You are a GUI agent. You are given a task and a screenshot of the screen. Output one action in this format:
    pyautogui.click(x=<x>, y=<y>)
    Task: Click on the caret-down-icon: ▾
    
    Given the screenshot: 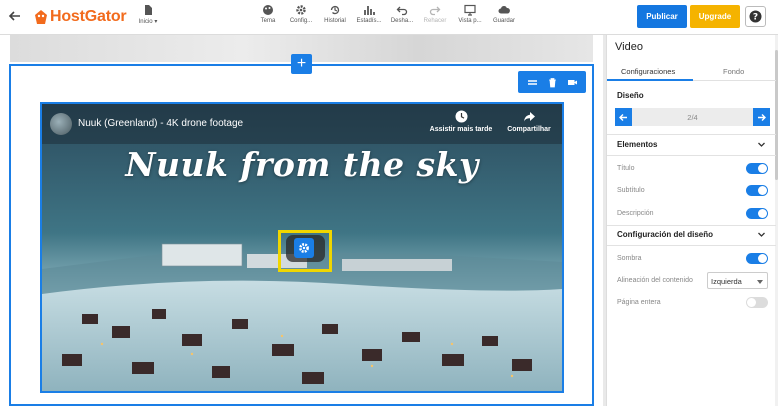 What is the action you would take?
    pyautogui.click(x=156, y=22)
    